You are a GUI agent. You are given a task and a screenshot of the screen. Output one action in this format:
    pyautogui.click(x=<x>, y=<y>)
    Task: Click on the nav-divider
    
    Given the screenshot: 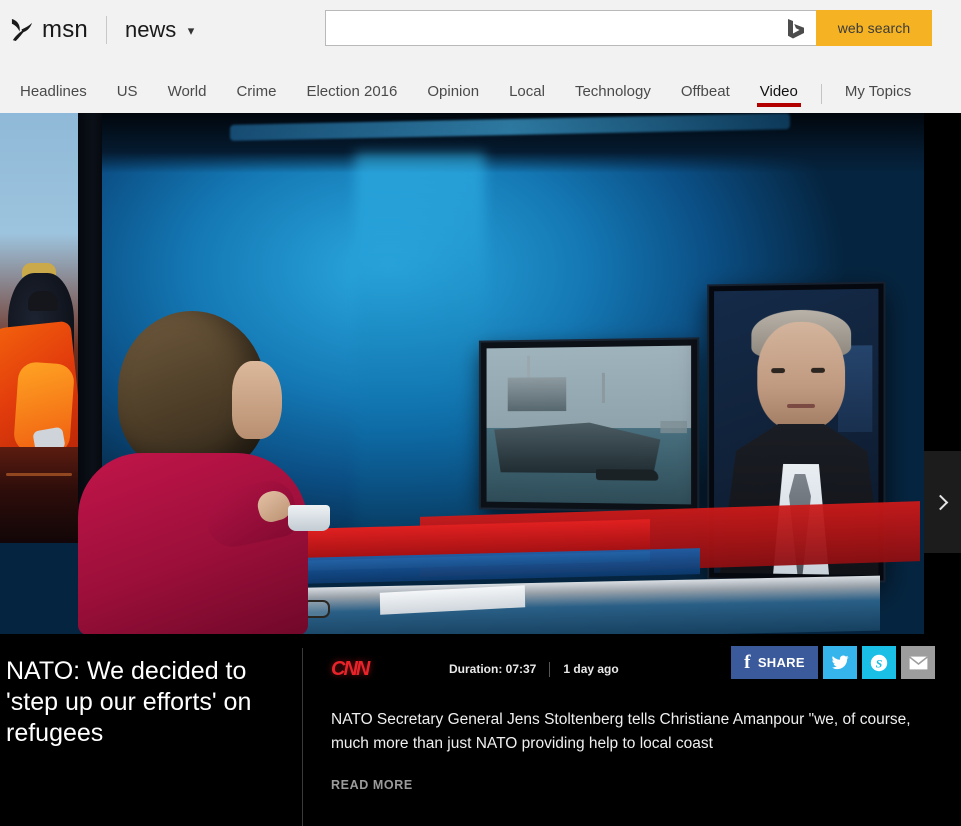 What is the action you would take?
    pyautogui.click(x=821, y=94)
    